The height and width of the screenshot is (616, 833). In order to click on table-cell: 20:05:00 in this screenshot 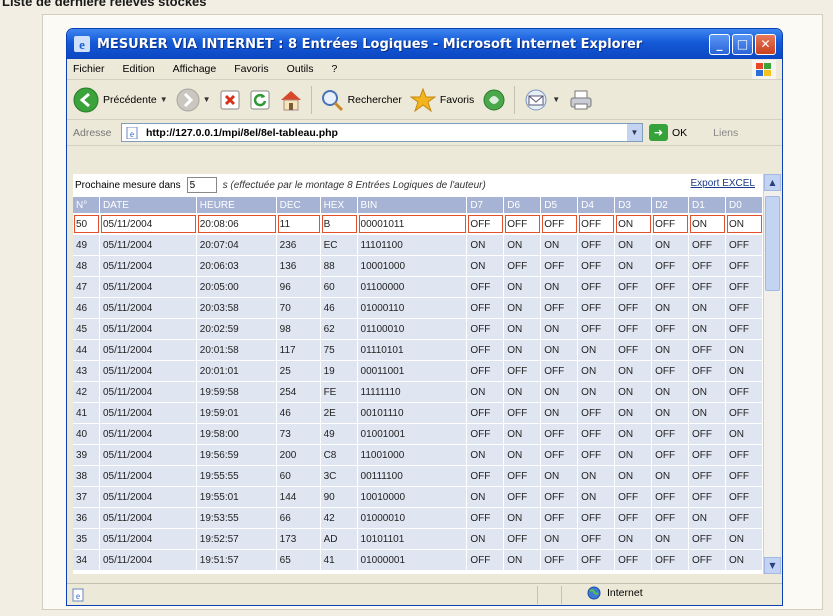, I will do `click(236, 287)`.